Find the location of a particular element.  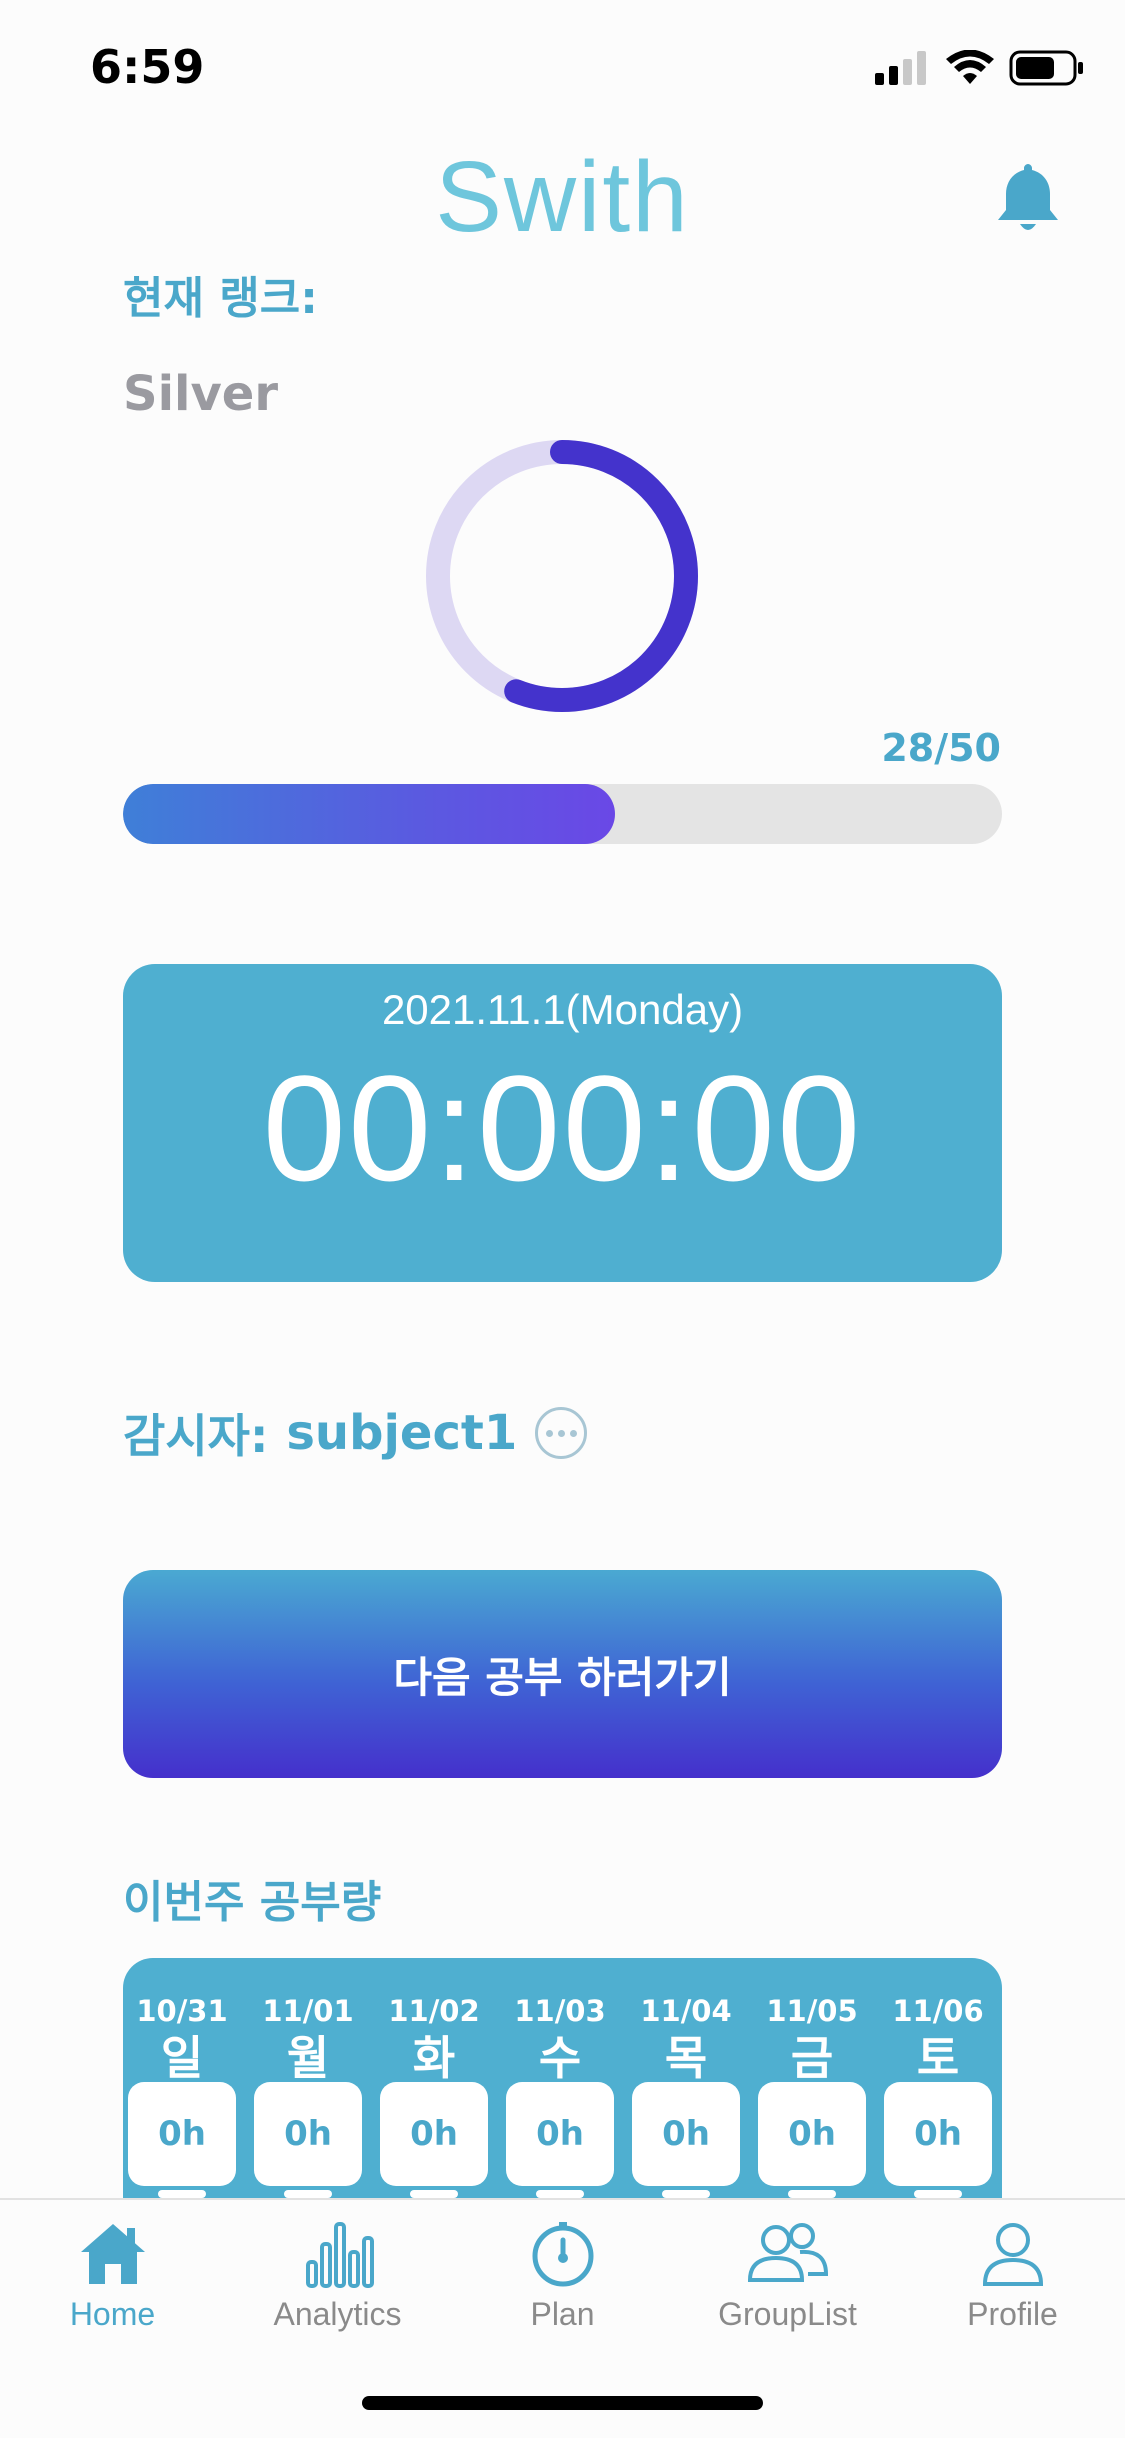

supervisor-row: 감시자: subject1 is located at coordinates (355, 1433).